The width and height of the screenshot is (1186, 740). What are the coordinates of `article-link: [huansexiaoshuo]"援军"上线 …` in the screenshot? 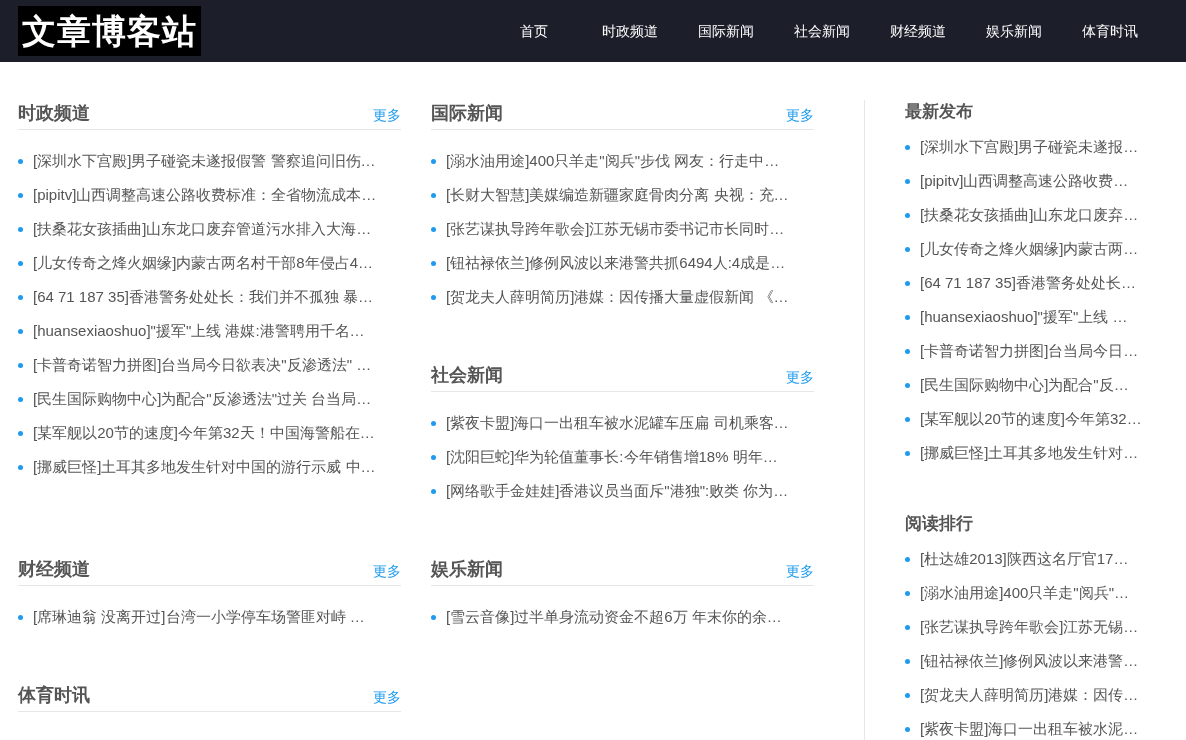 It's located at (1024, 317).